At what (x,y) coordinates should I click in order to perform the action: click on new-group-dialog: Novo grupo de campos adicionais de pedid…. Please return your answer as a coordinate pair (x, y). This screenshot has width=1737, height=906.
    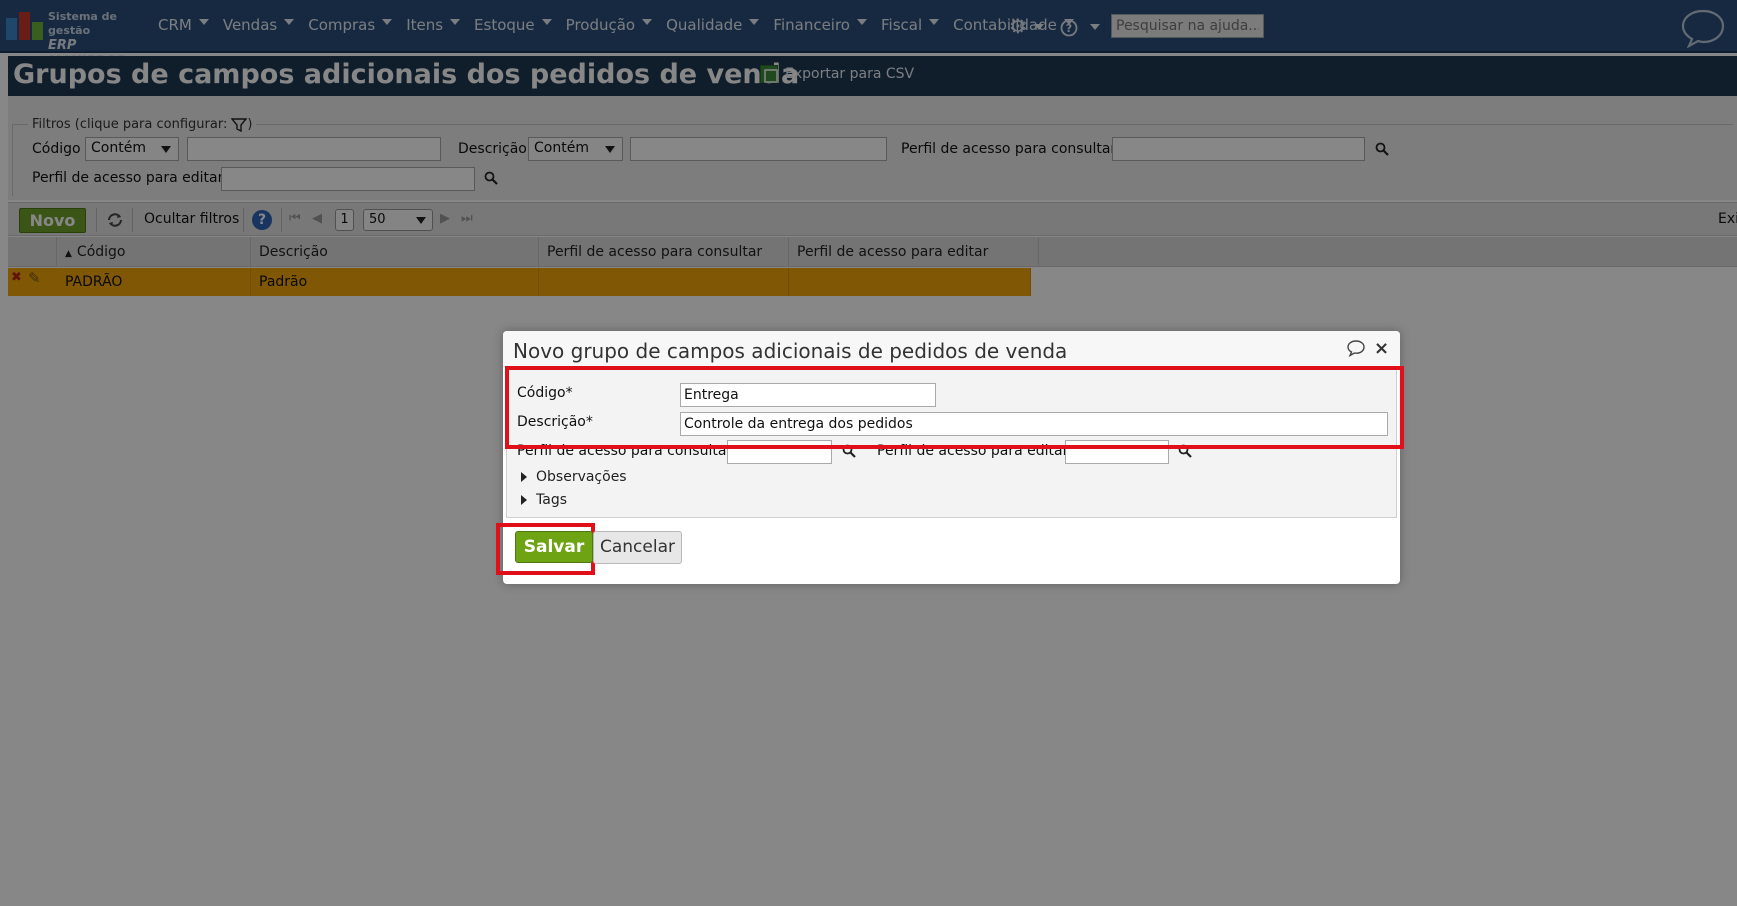
    Looking at the image, I should click on (950, 457).